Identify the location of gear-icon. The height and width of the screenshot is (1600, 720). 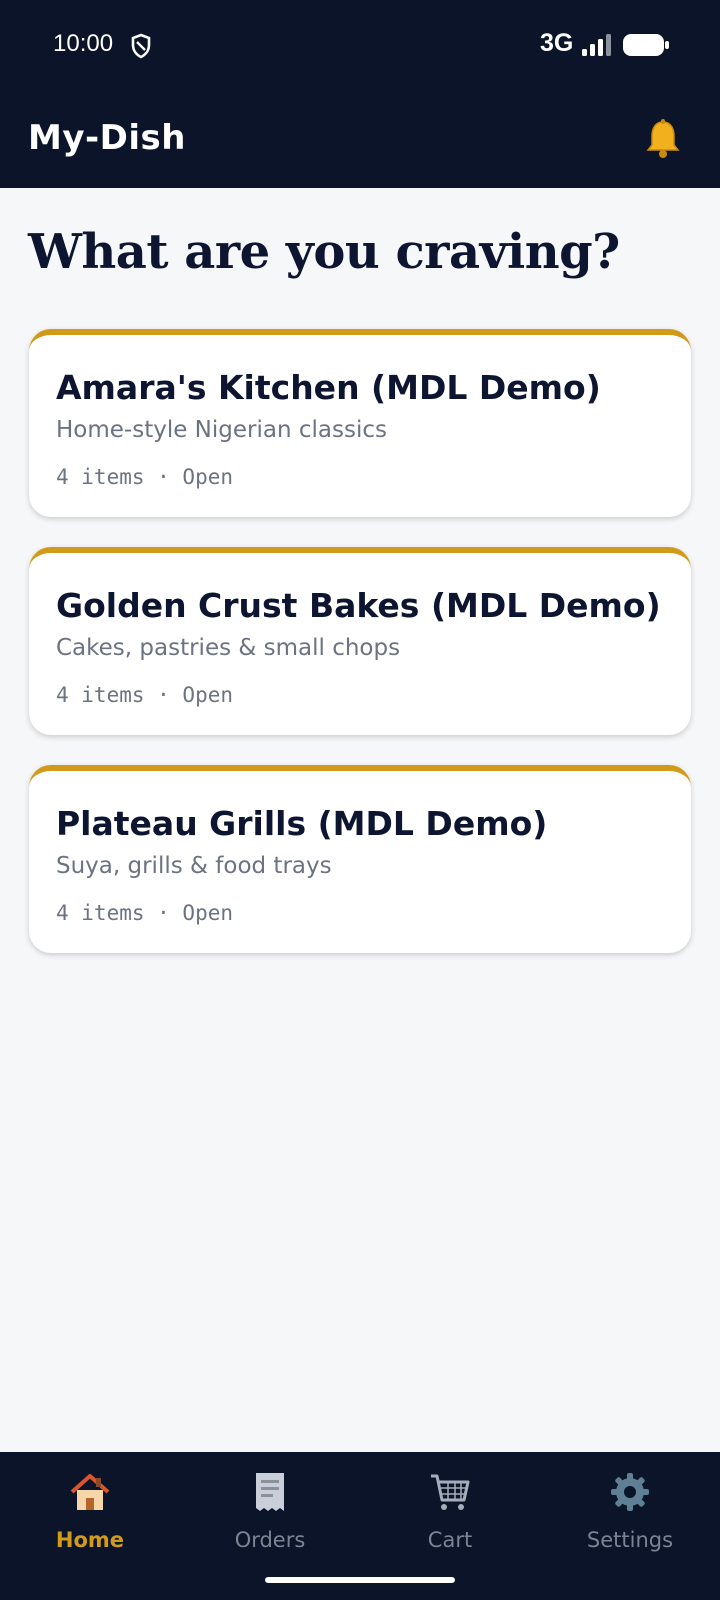
(630, 1492).